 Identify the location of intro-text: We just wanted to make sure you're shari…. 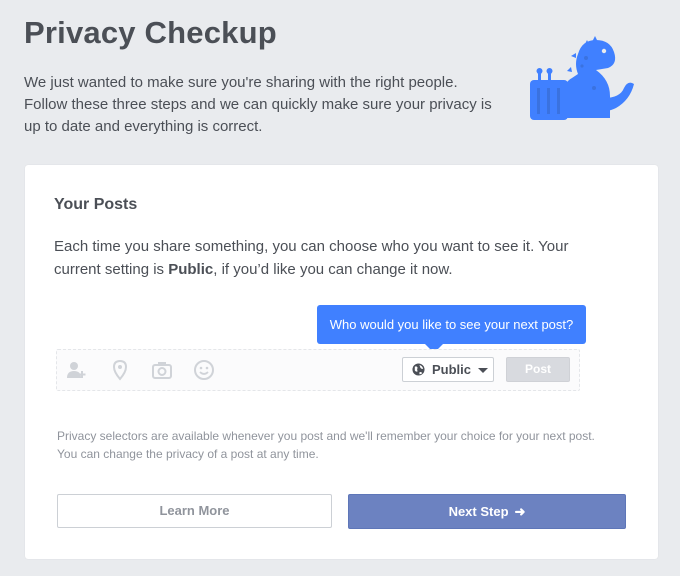
(258, 104).